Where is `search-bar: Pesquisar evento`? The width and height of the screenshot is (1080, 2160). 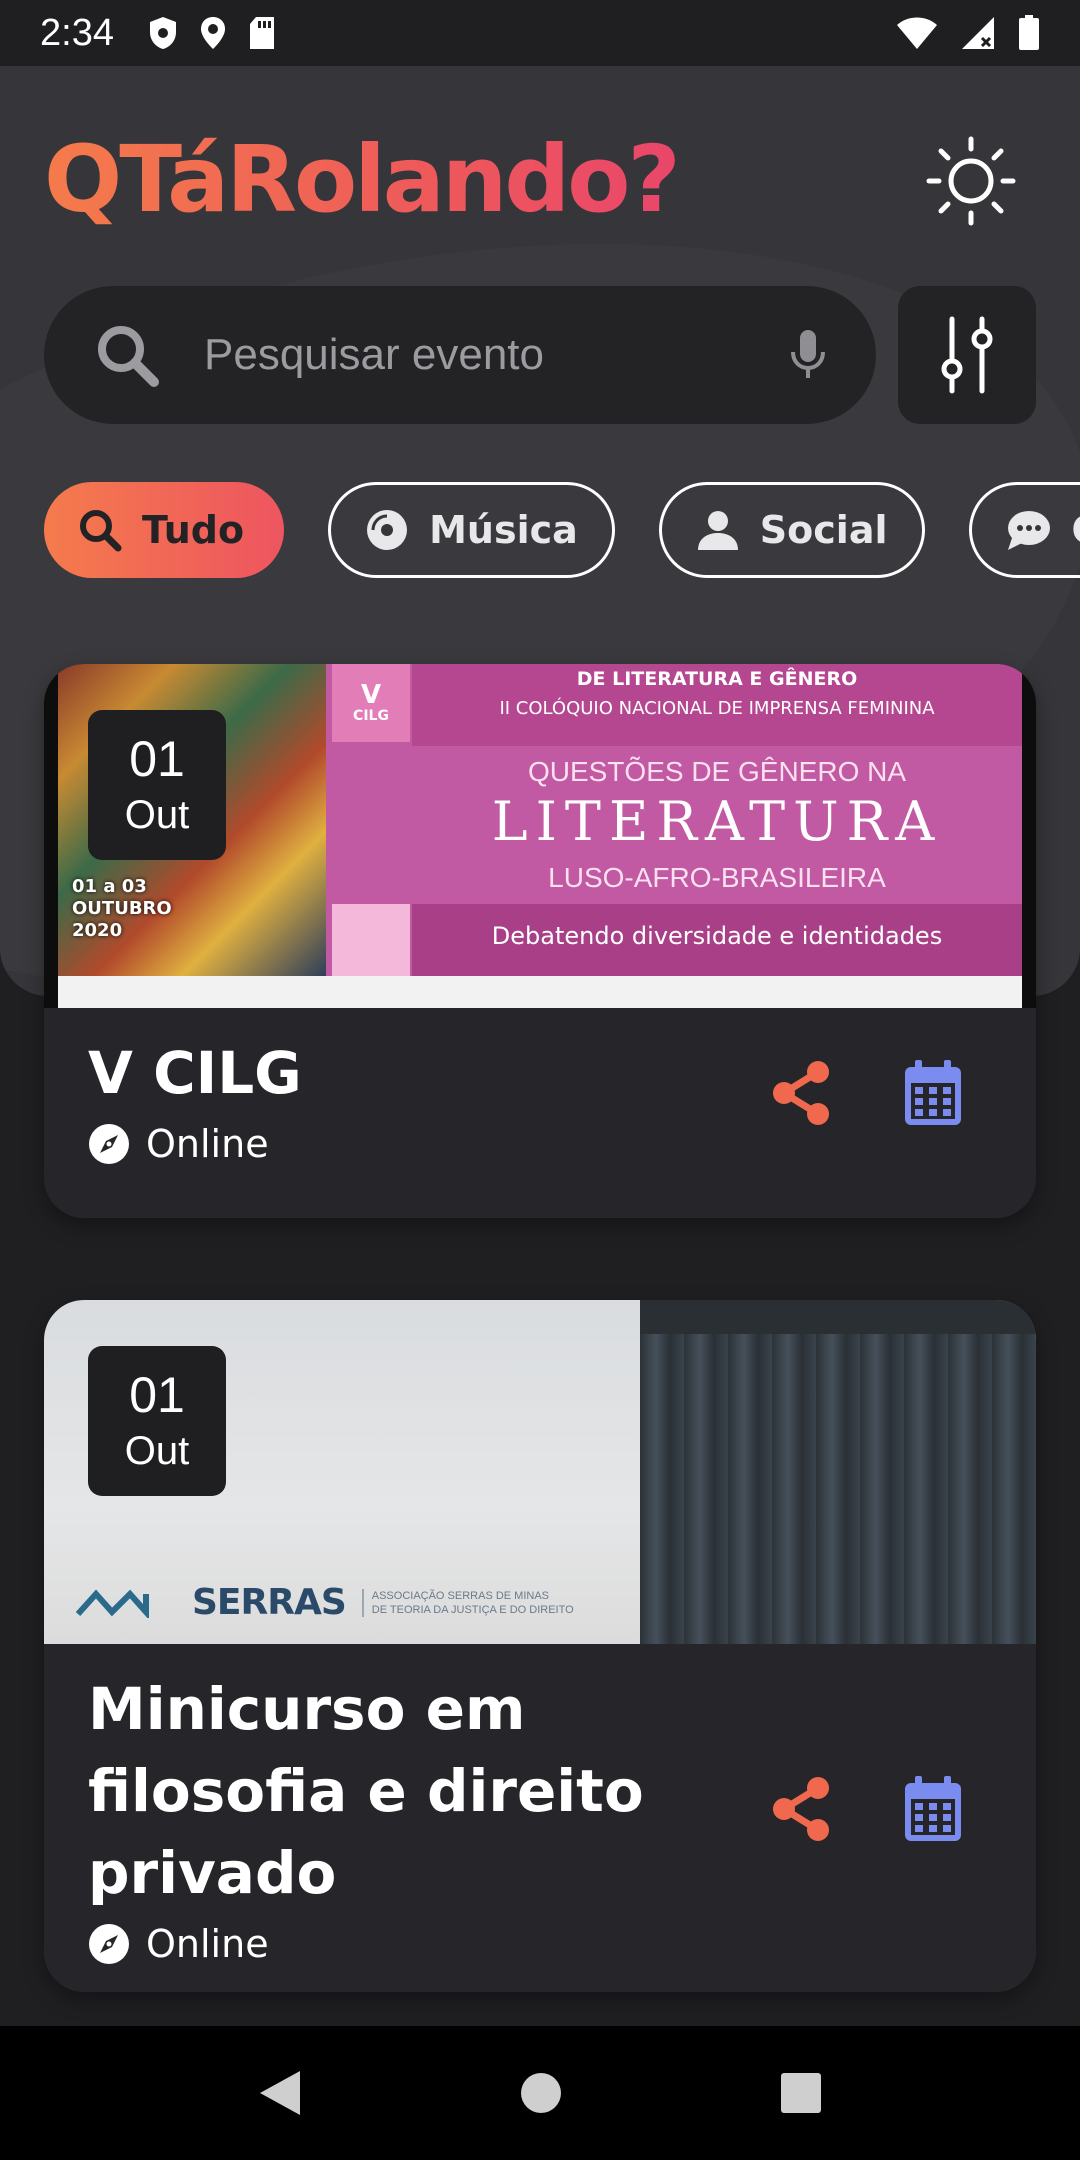
search-bar: Pesquisar evento is located at coordinates (460, 355).